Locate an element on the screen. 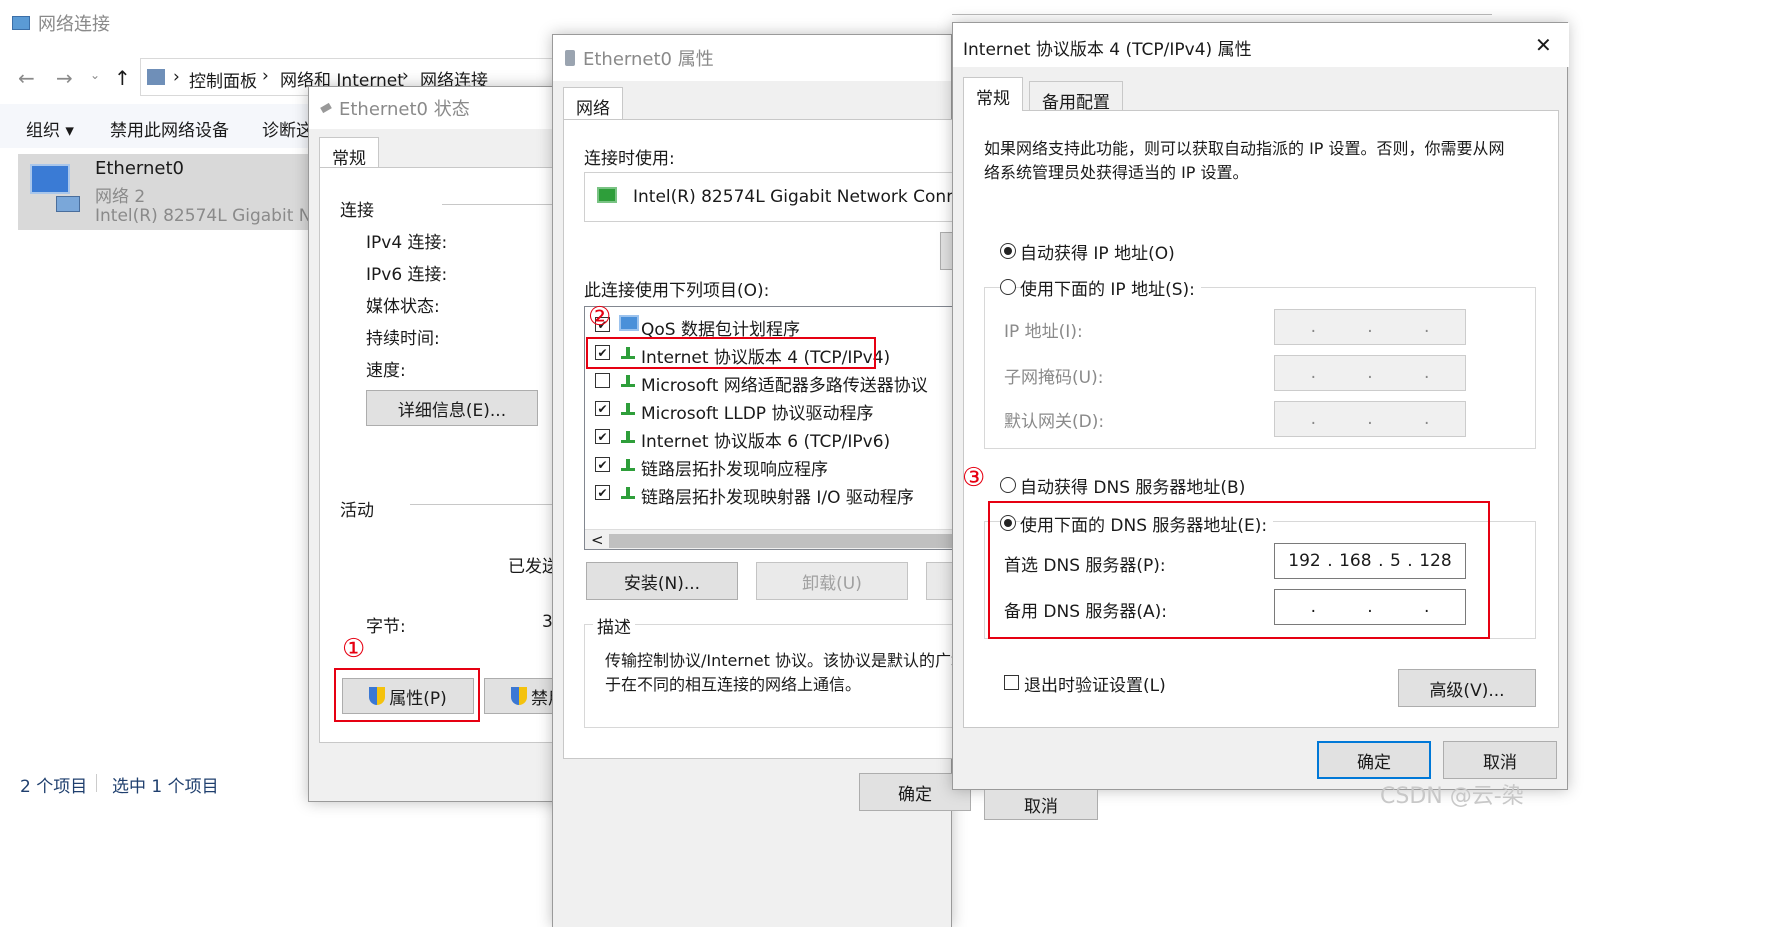 The image size is (1777, 927). adapter-icon is located at coordinates (570, 58).